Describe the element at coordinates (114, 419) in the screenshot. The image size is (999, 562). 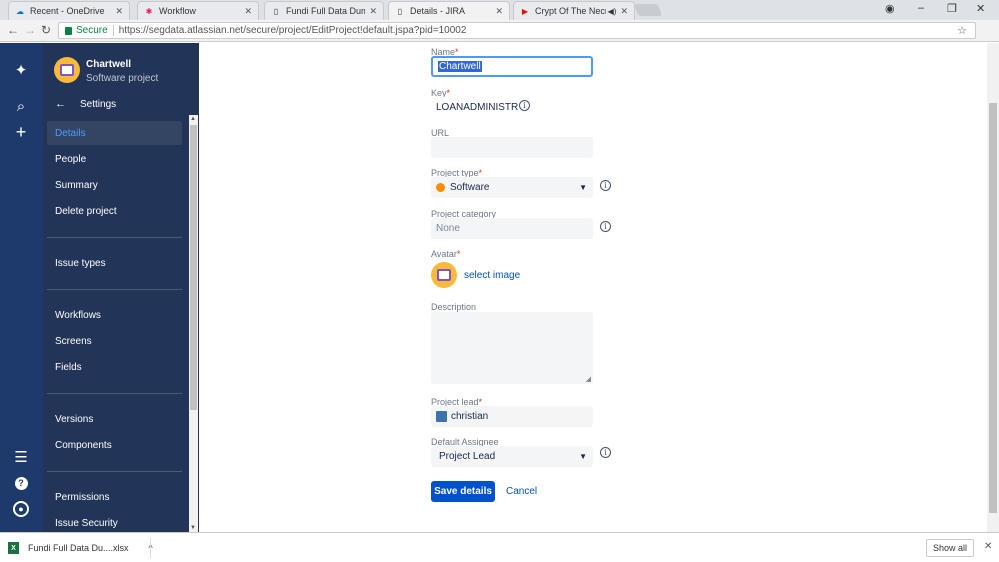
I see `sidebar-item-versions: Versions` at that location.